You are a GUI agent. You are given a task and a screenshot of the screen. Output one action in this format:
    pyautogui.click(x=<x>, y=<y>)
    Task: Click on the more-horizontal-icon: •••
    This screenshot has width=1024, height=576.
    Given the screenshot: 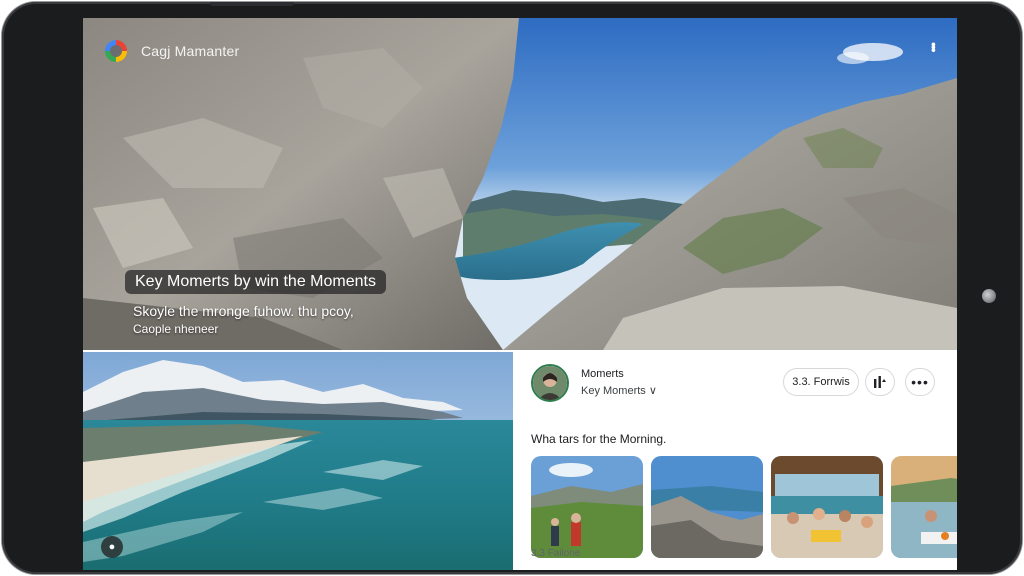 What is the action you would take?
    pyautogui.click(x=920, y=382)
    